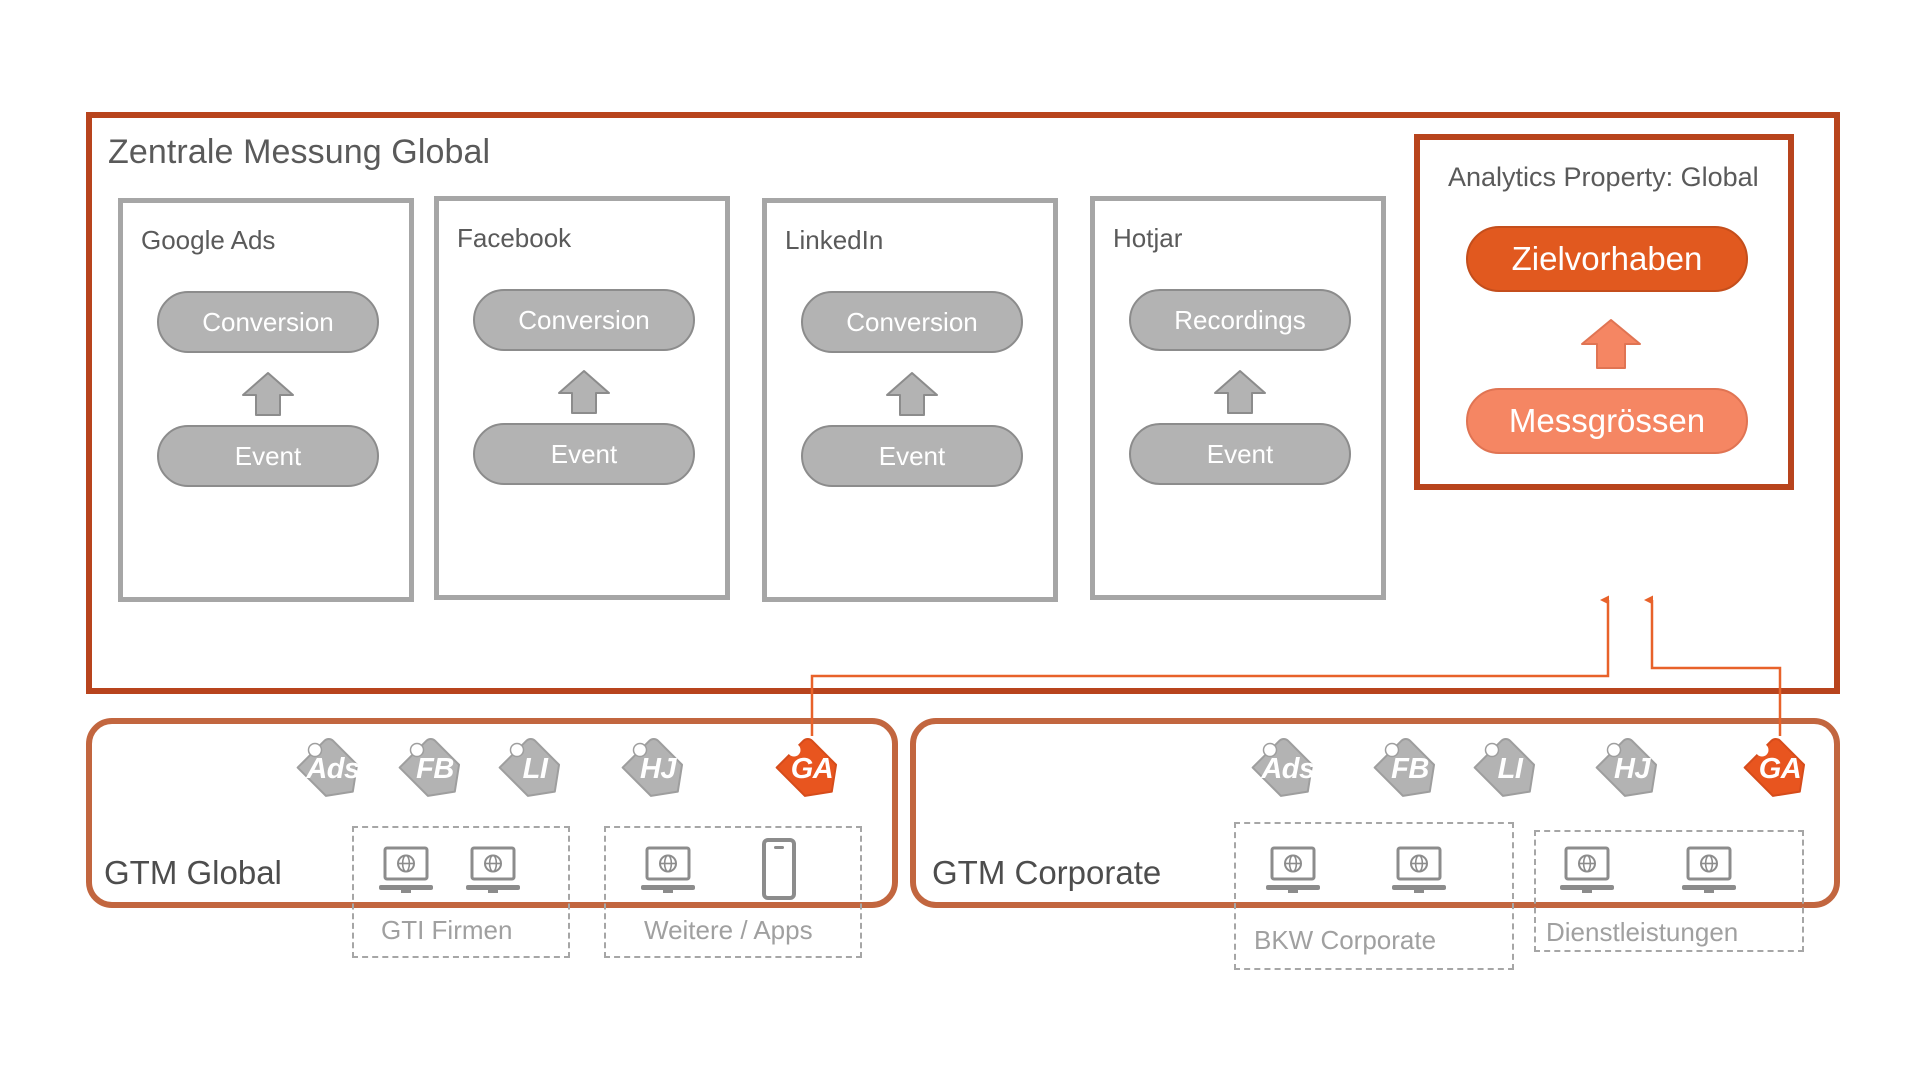 Image resolution: width=1920 pixels, height=1080 pixels. I want to click on tag-ga-global: GA, so click(812, 769).